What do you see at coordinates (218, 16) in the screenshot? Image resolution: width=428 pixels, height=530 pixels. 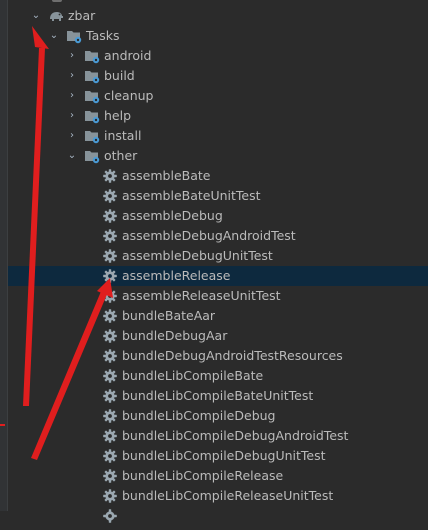 I see `project-node-zbar: ⌄ zbar` at bounding box center [218, 16].